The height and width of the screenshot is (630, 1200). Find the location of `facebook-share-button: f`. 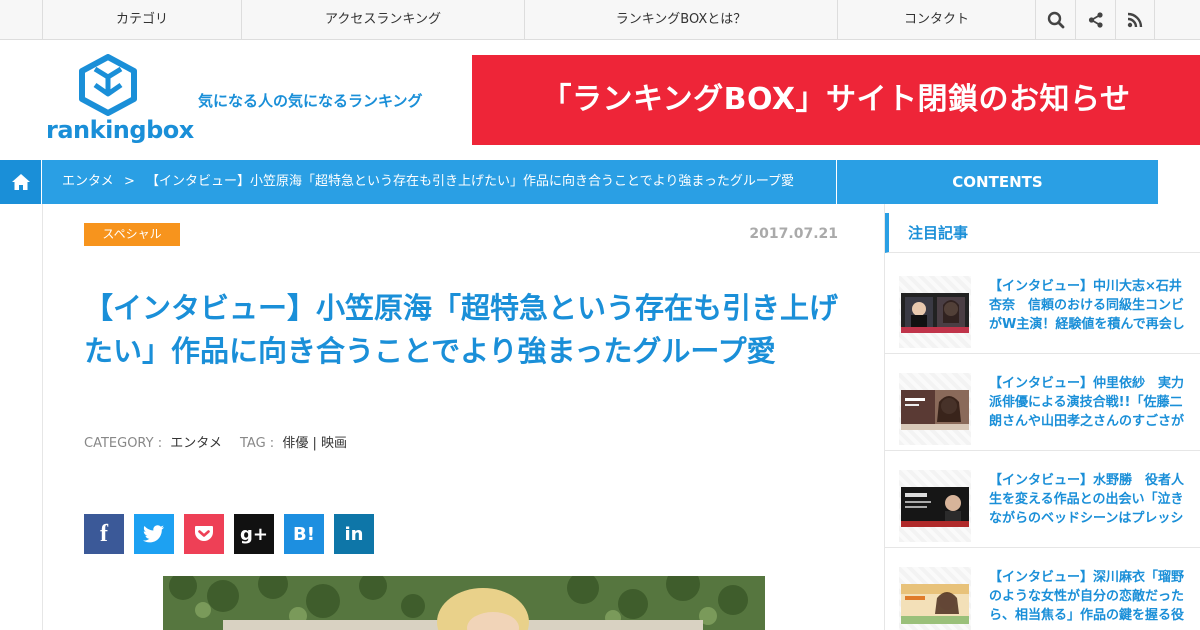

facebook-share-button: f is located at coordinates (104, 534).